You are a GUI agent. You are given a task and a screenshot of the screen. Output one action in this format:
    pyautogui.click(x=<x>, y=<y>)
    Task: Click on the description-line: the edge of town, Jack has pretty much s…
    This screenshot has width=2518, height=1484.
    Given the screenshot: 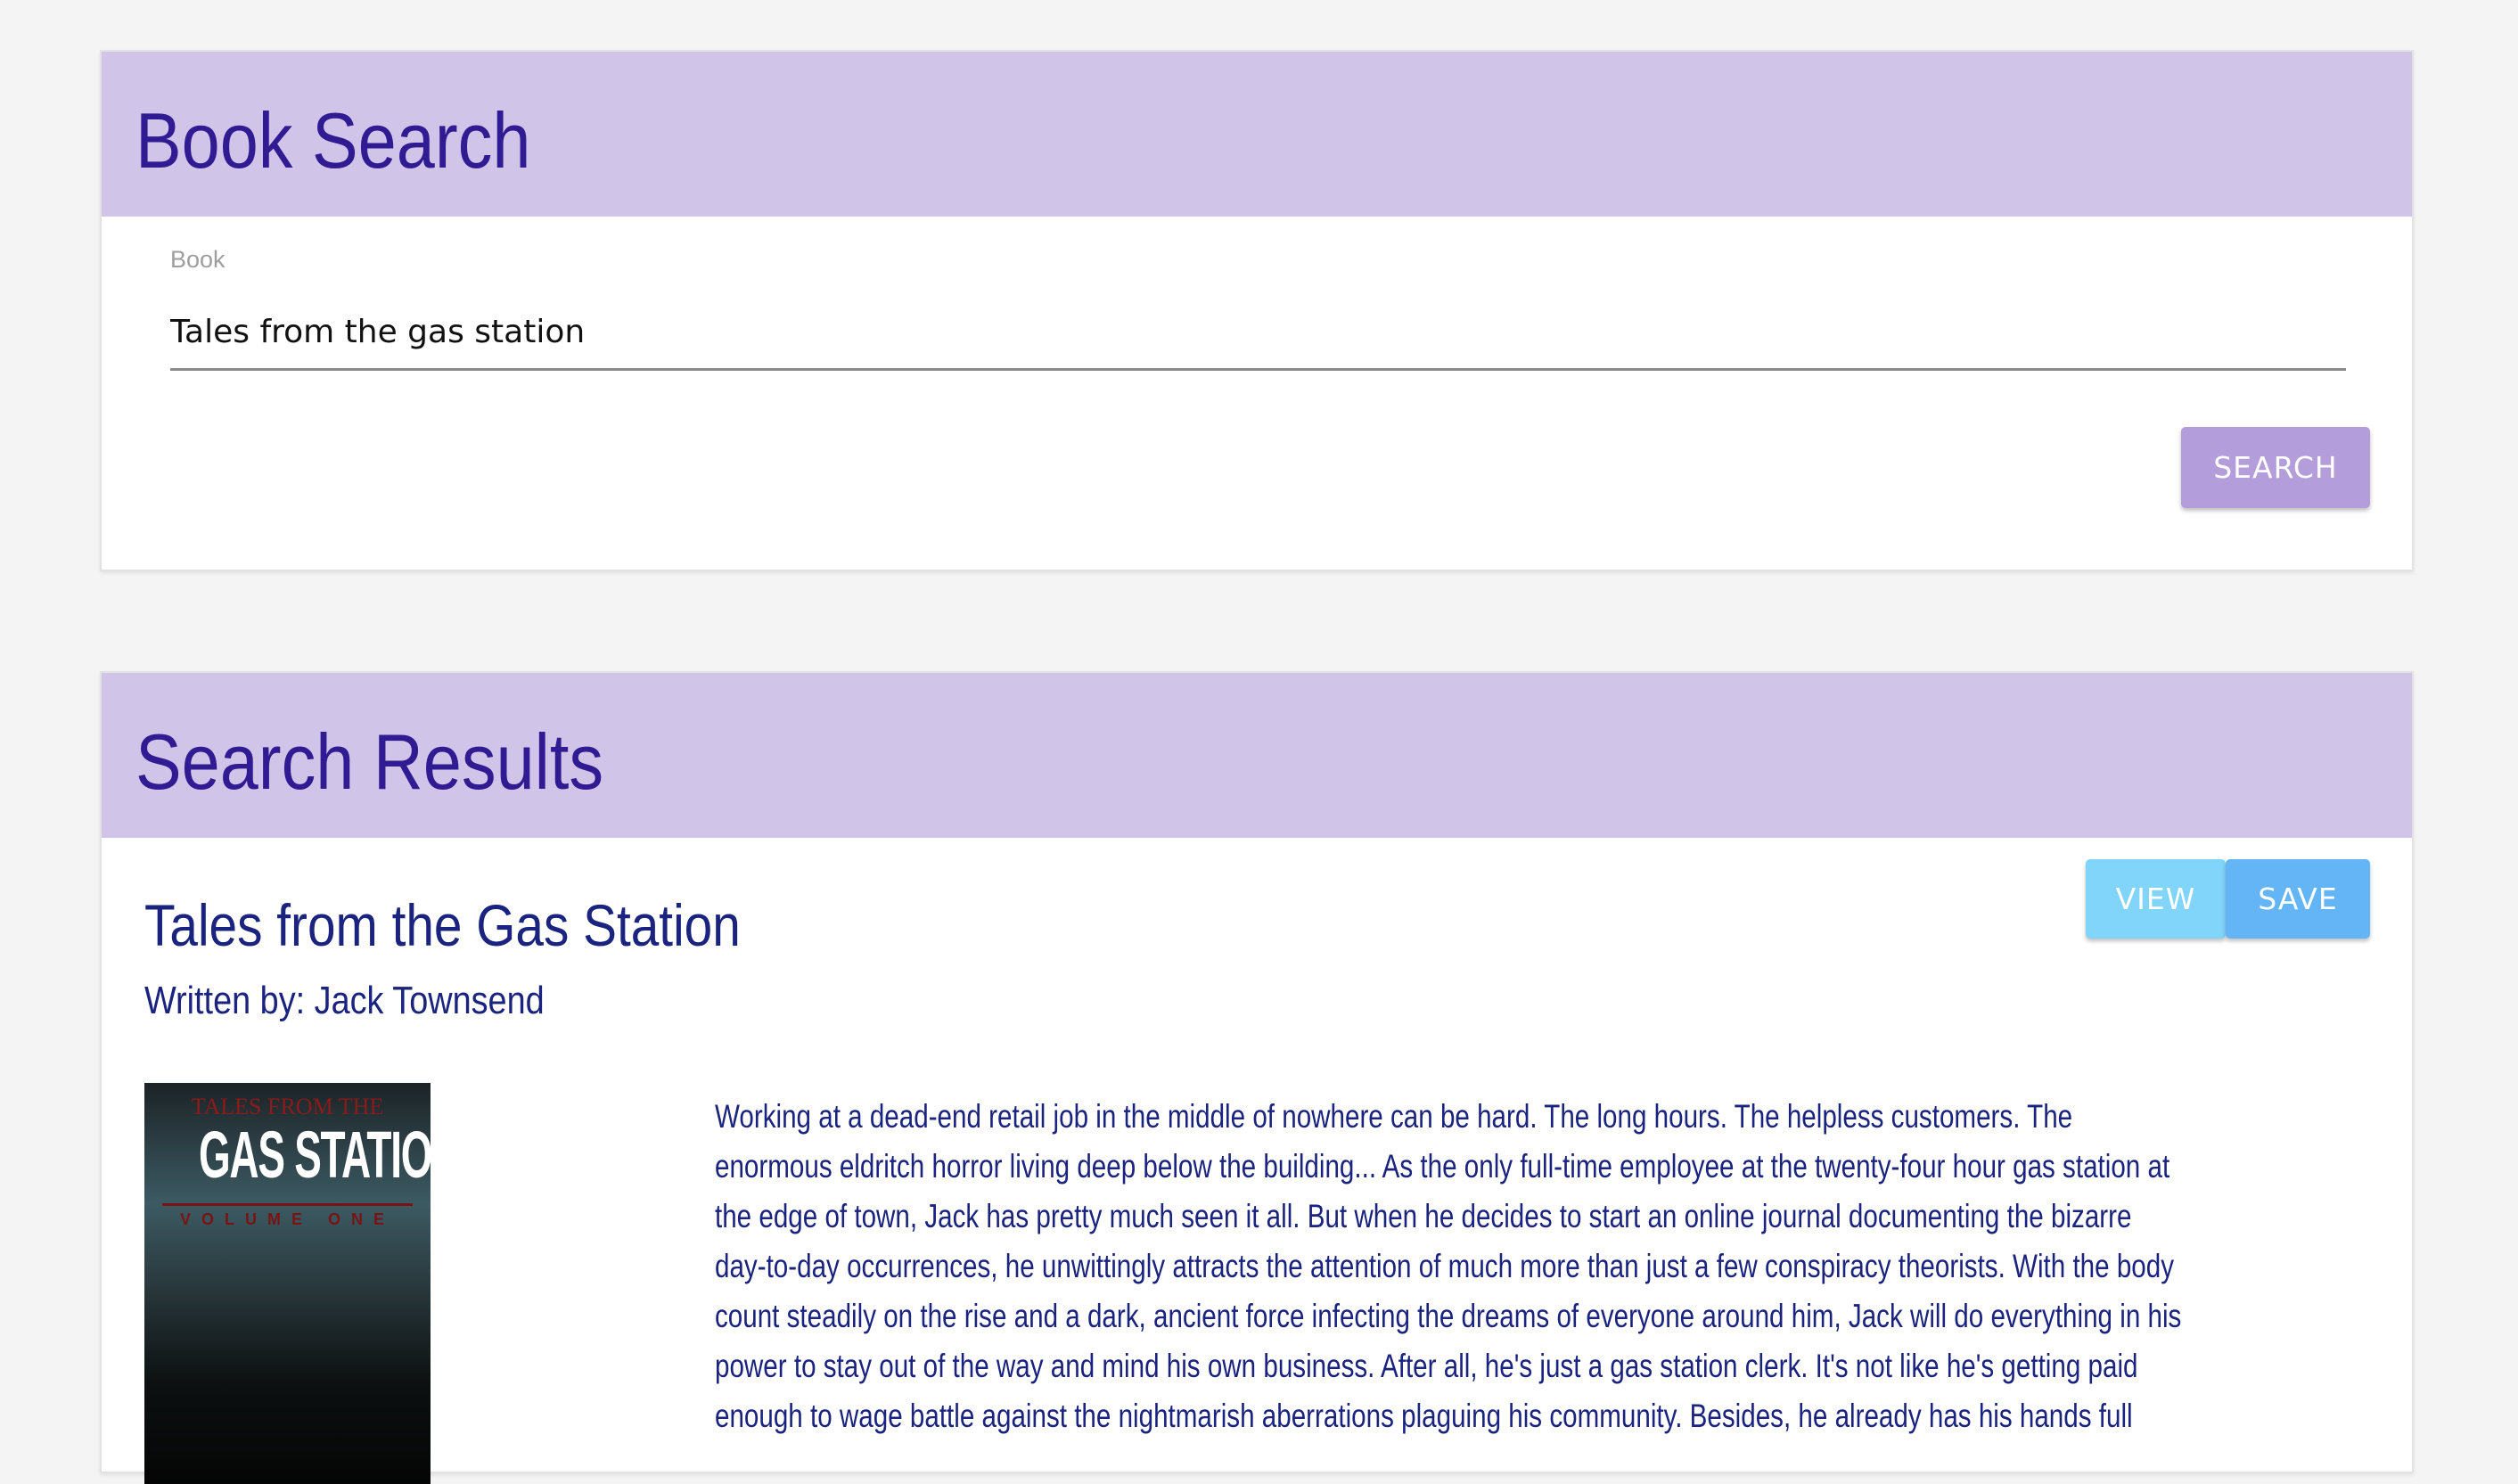 What is the action you would take?
    pyautogui.click(x=1423, y=1216)
    